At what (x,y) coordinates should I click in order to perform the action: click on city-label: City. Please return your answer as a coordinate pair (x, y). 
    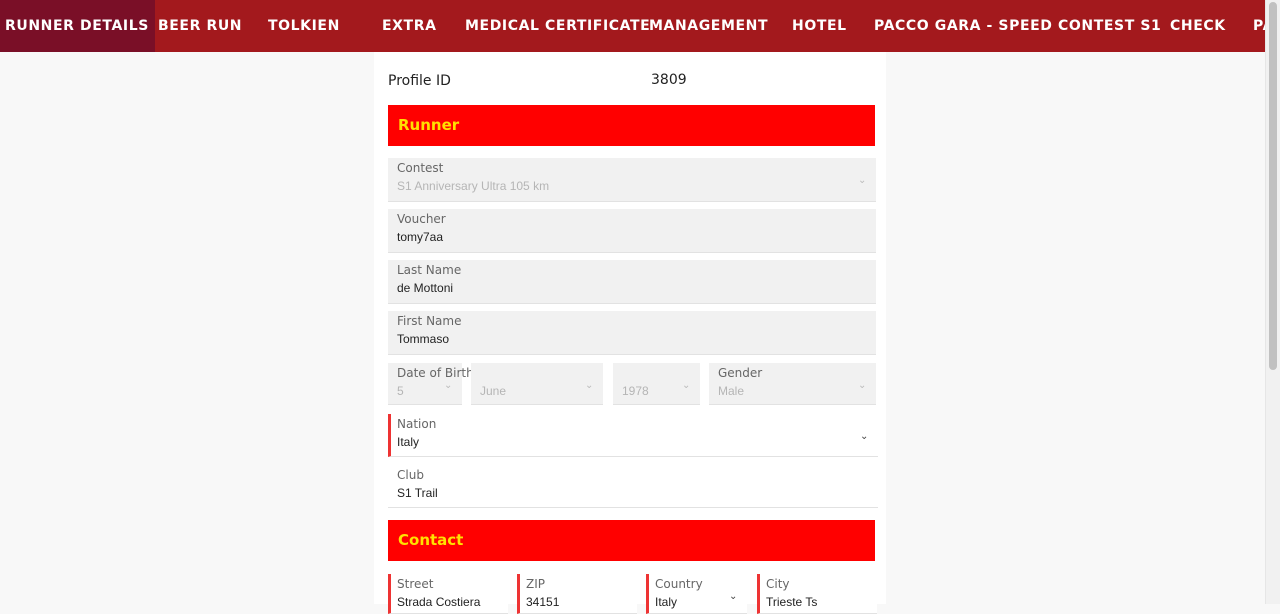
    Looking at the image, I should click on (778, 584).